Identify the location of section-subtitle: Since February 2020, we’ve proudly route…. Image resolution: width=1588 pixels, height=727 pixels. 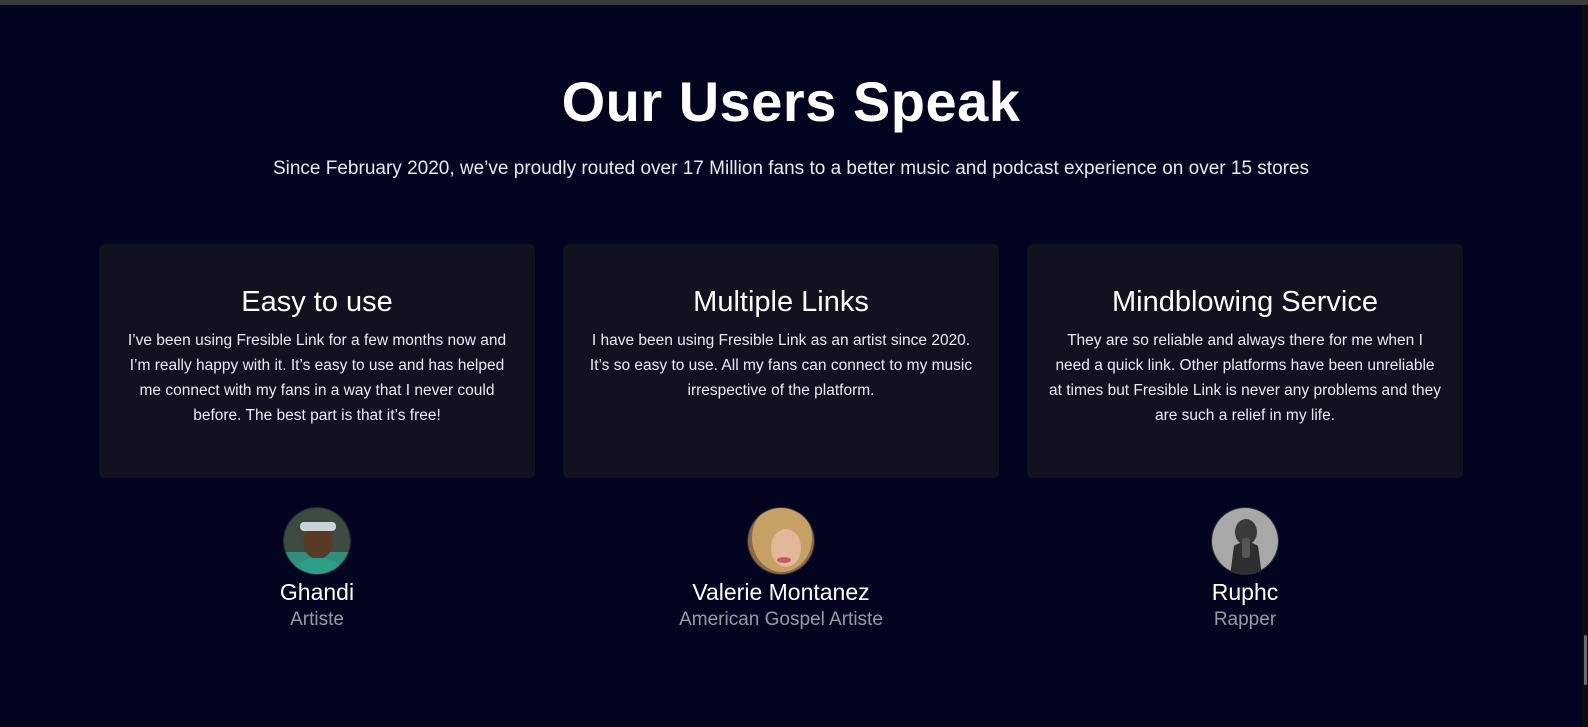
(791, 168).